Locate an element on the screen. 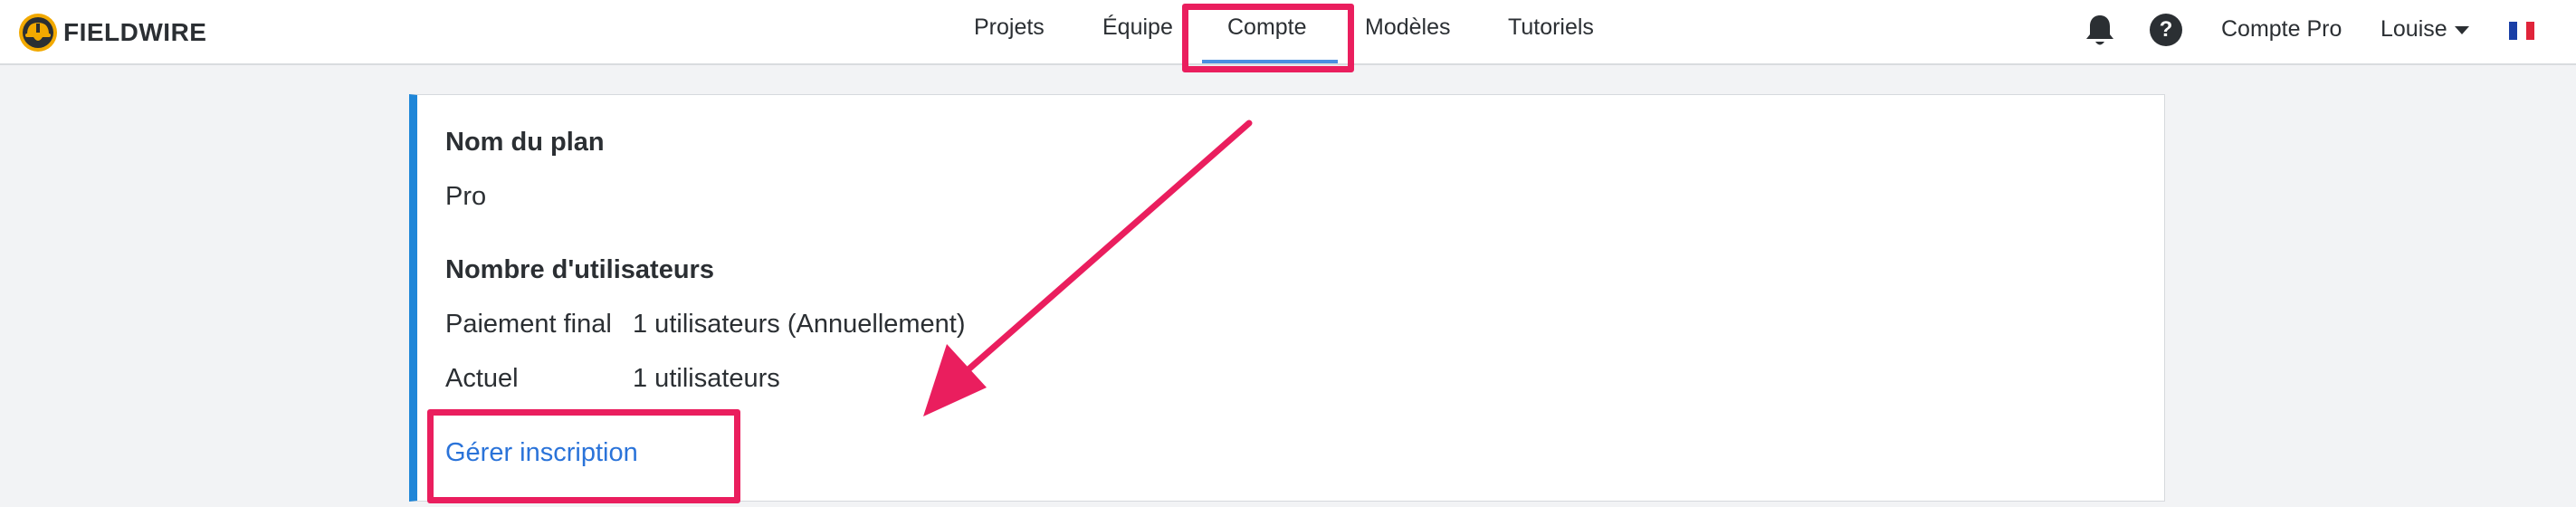  nav-equipe: Équipe is located at coordinates (1137, 28).